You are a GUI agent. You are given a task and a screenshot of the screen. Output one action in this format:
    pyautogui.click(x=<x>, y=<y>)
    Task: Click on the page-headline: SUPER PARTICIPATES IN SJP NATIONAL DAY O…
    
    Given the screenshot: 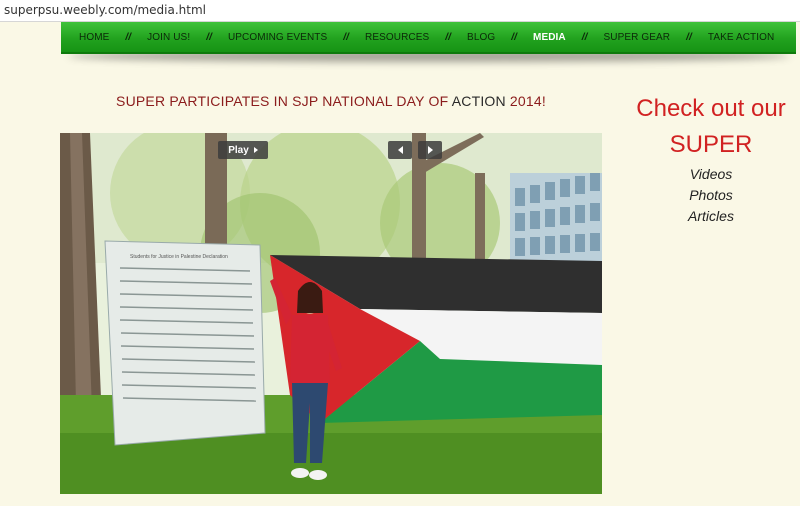 What is the action you would take?
    pyautogui.click(x=331, y=101)
    